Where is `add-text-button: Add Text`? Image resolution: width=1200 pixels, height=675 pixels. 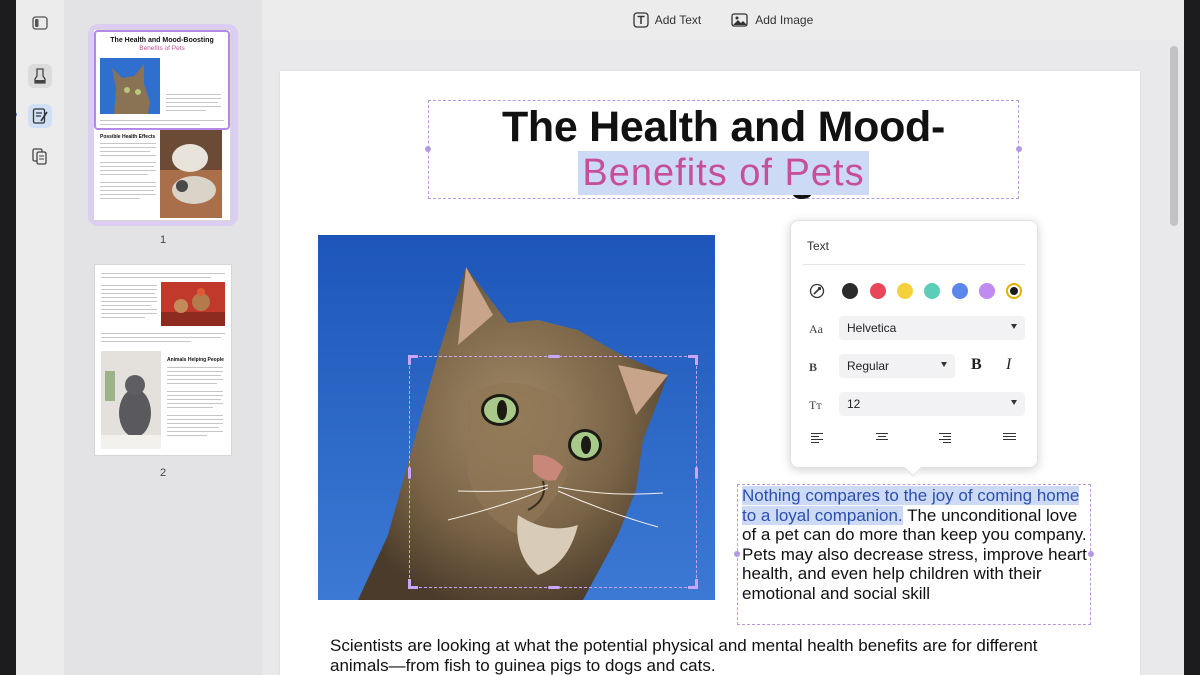 add-text-button: Add Text is located at coordinates (667, 20).